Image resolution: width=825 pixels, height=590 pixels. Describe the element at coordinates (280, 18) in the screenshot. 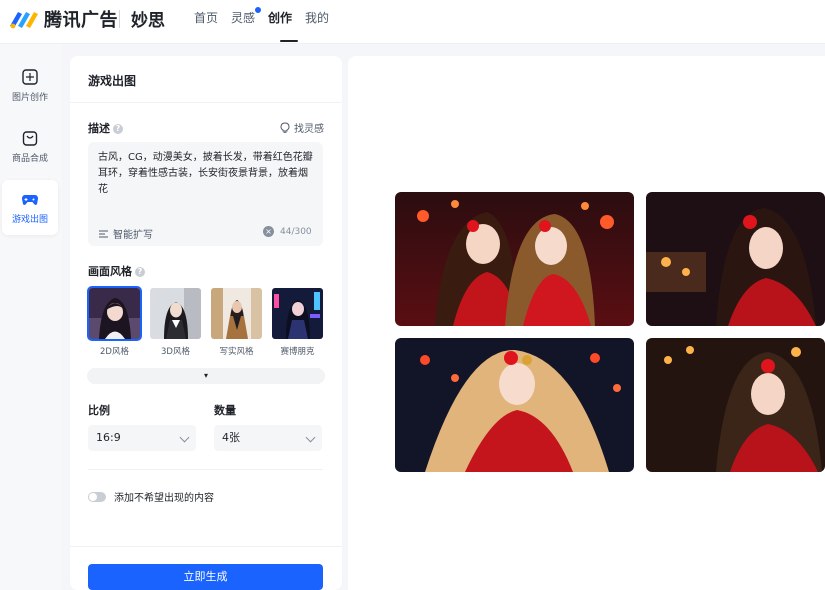

I see `nav-create-label: 创作` at that location.